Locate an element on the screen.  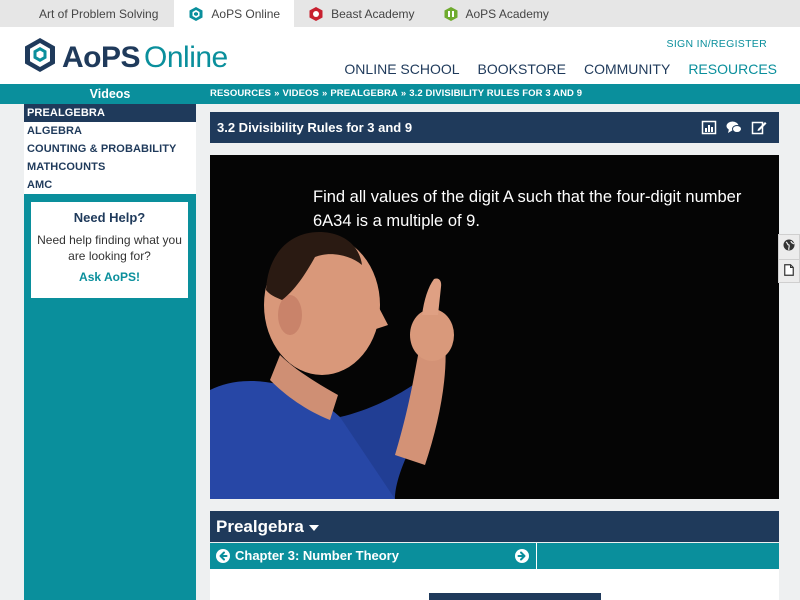
logo-text: AoPS Online is located at coordinates (145, 58).